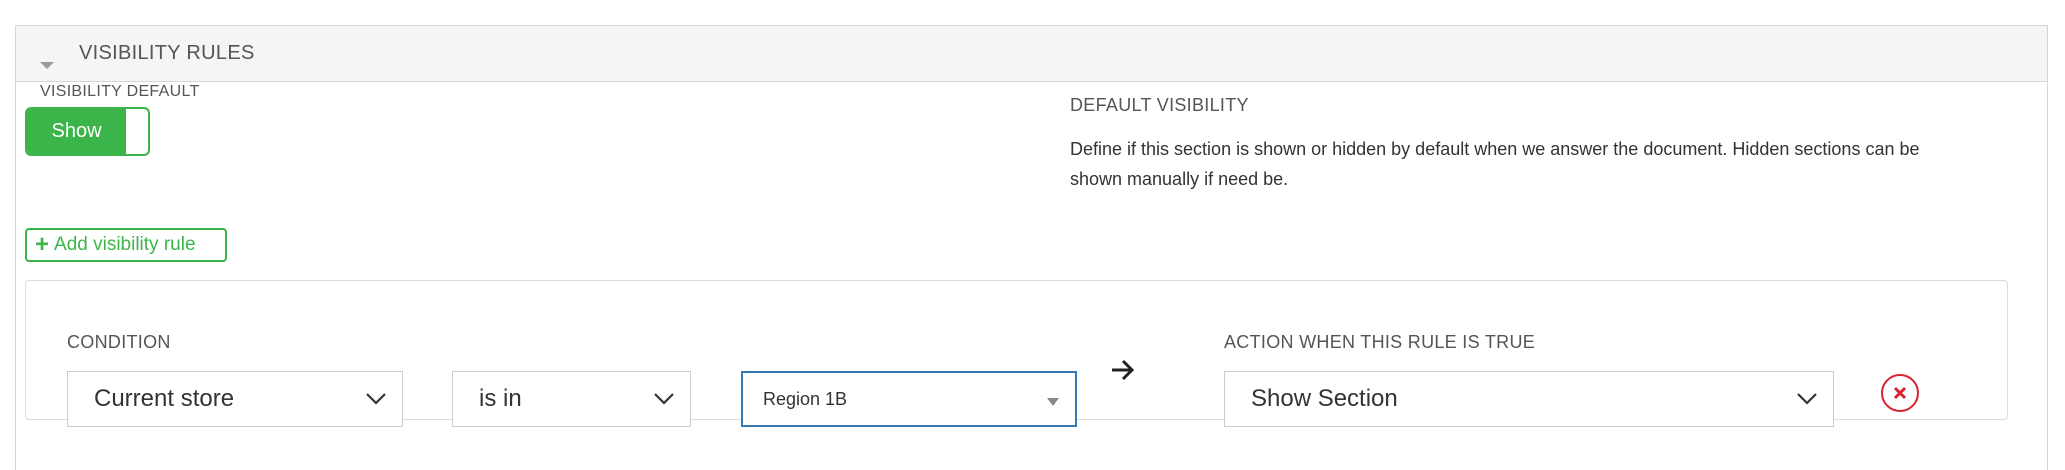  I want to click on condition-value-select: Region 1B, so click(909, 399).